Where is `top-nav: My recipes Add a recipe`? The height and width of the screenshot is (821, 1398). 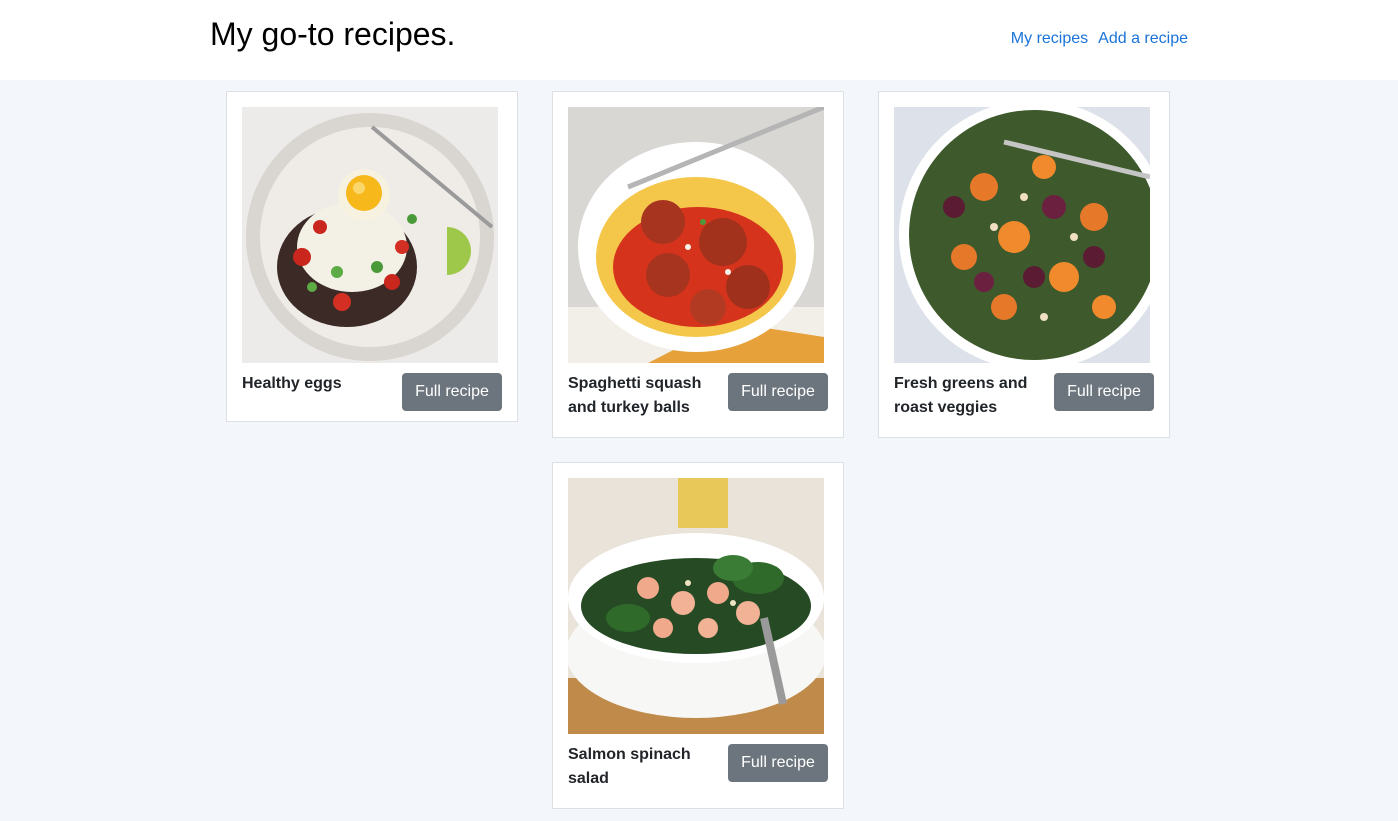
top-nav: My recipes Add a recipe is located at coordinates (1099, 39).